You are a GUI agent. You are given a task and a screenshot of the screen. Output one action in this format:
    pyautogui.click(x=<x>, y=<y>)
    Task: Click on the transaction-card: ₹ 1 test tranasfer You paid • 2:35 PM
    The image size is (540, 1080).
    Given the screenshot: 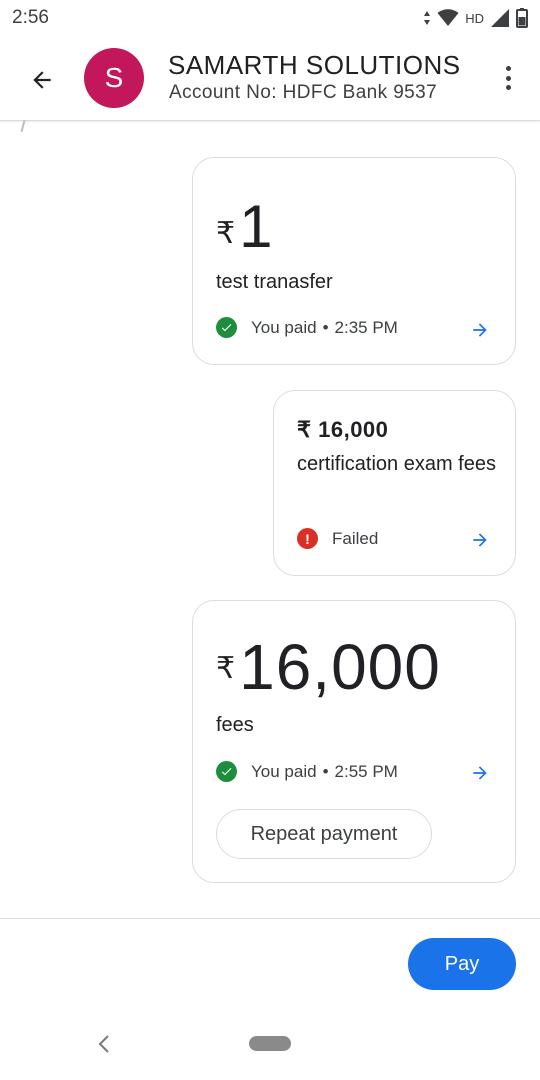 What is the action you would take?
    pyautogui.click(x=354, y=261)
    